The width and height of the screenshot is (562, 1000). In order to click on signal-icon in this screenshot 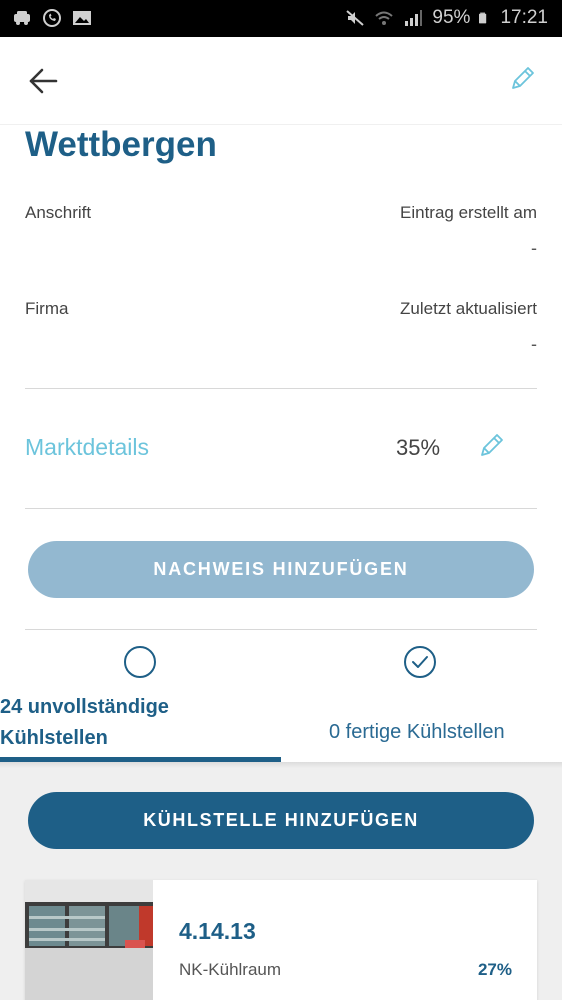, I will do `click(414, 18)`.